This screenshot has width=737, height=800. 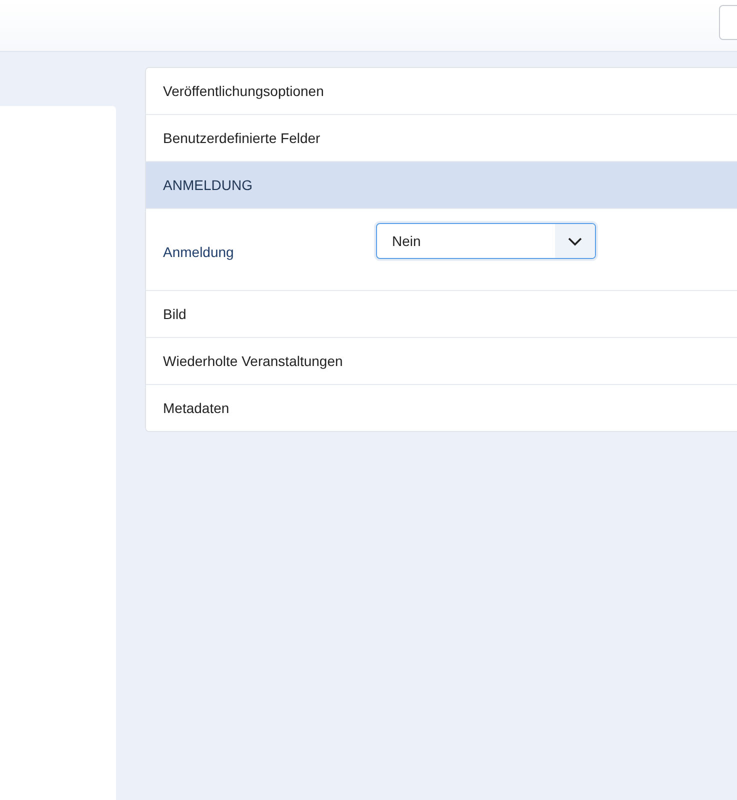 I want to click on accordion-header: Metadaten, so click(x=441, y=407).